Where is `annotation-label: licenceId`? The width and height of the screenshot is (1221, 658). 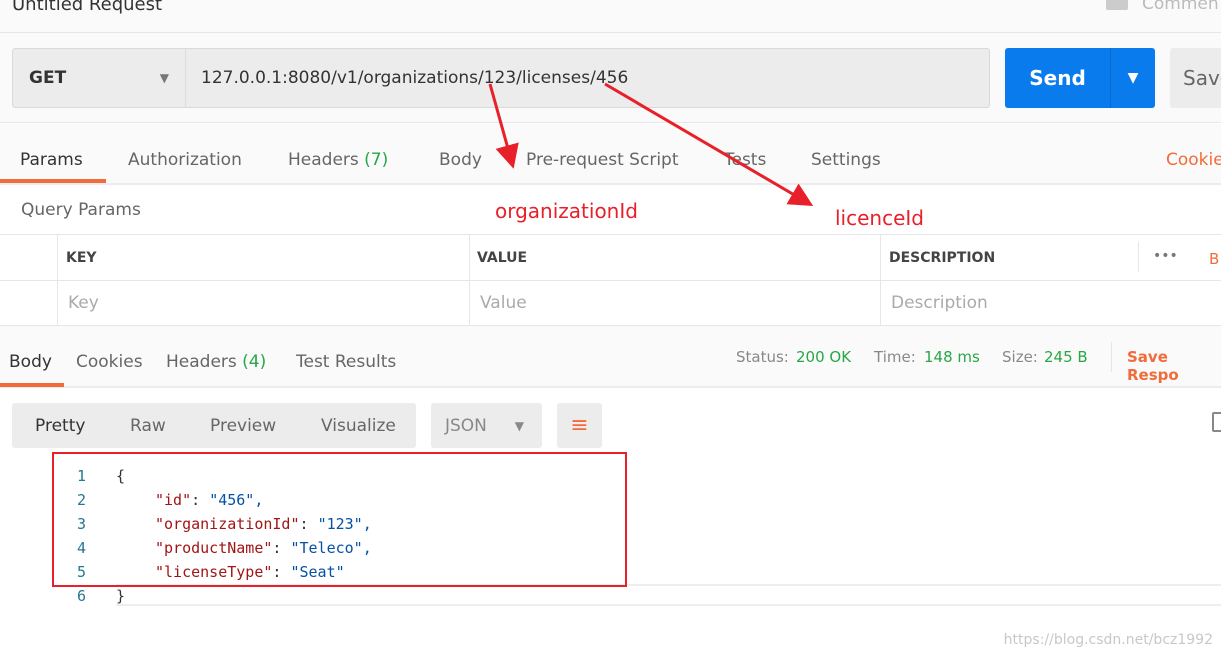 annotation-label: licenceId is located at coordinates (879, 218).